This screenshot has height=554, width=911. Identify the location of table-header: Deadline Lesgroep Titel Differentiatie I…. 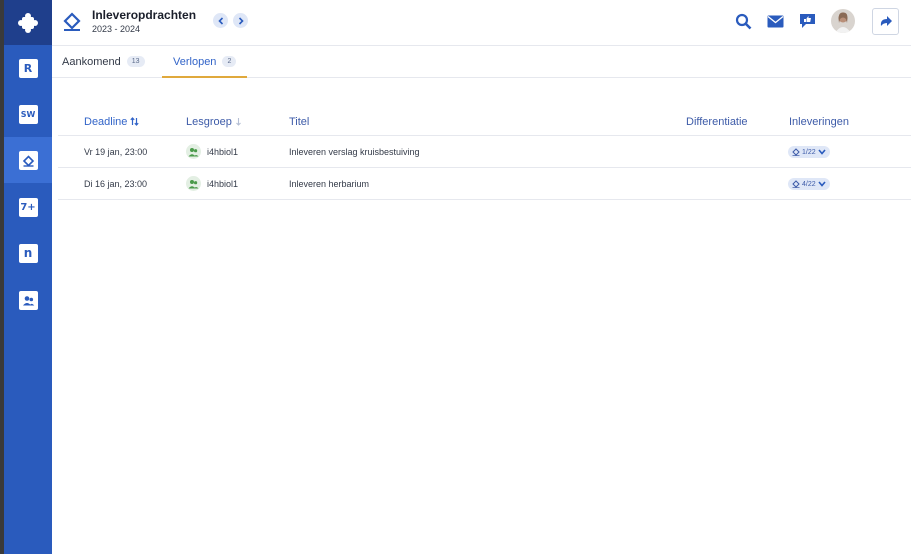
(484, 123).